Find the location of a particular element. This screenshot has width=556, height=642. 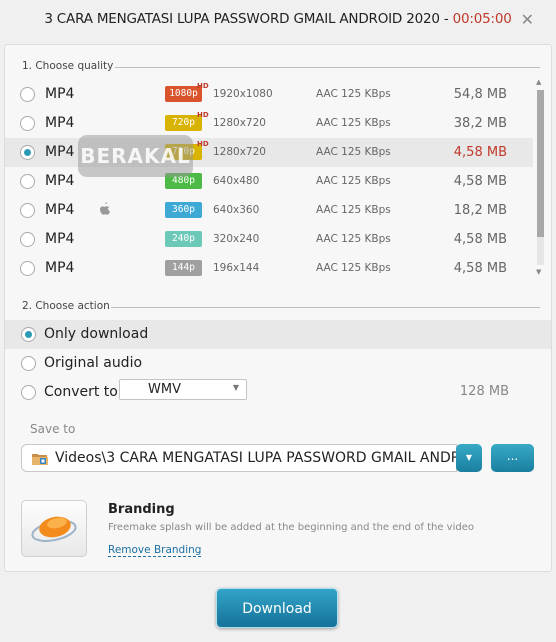

path-dropdown-button: ▼ is located at coordinates (469, 458).